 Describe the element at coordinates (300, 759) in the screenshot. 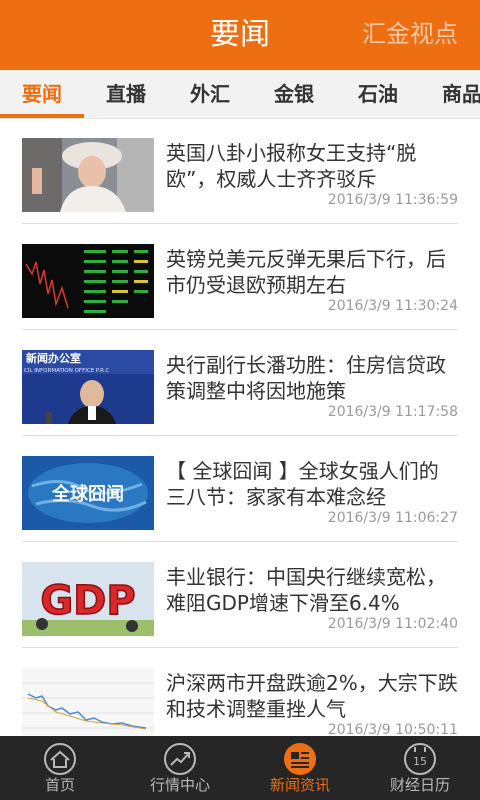

I see `news-icon` at that location.